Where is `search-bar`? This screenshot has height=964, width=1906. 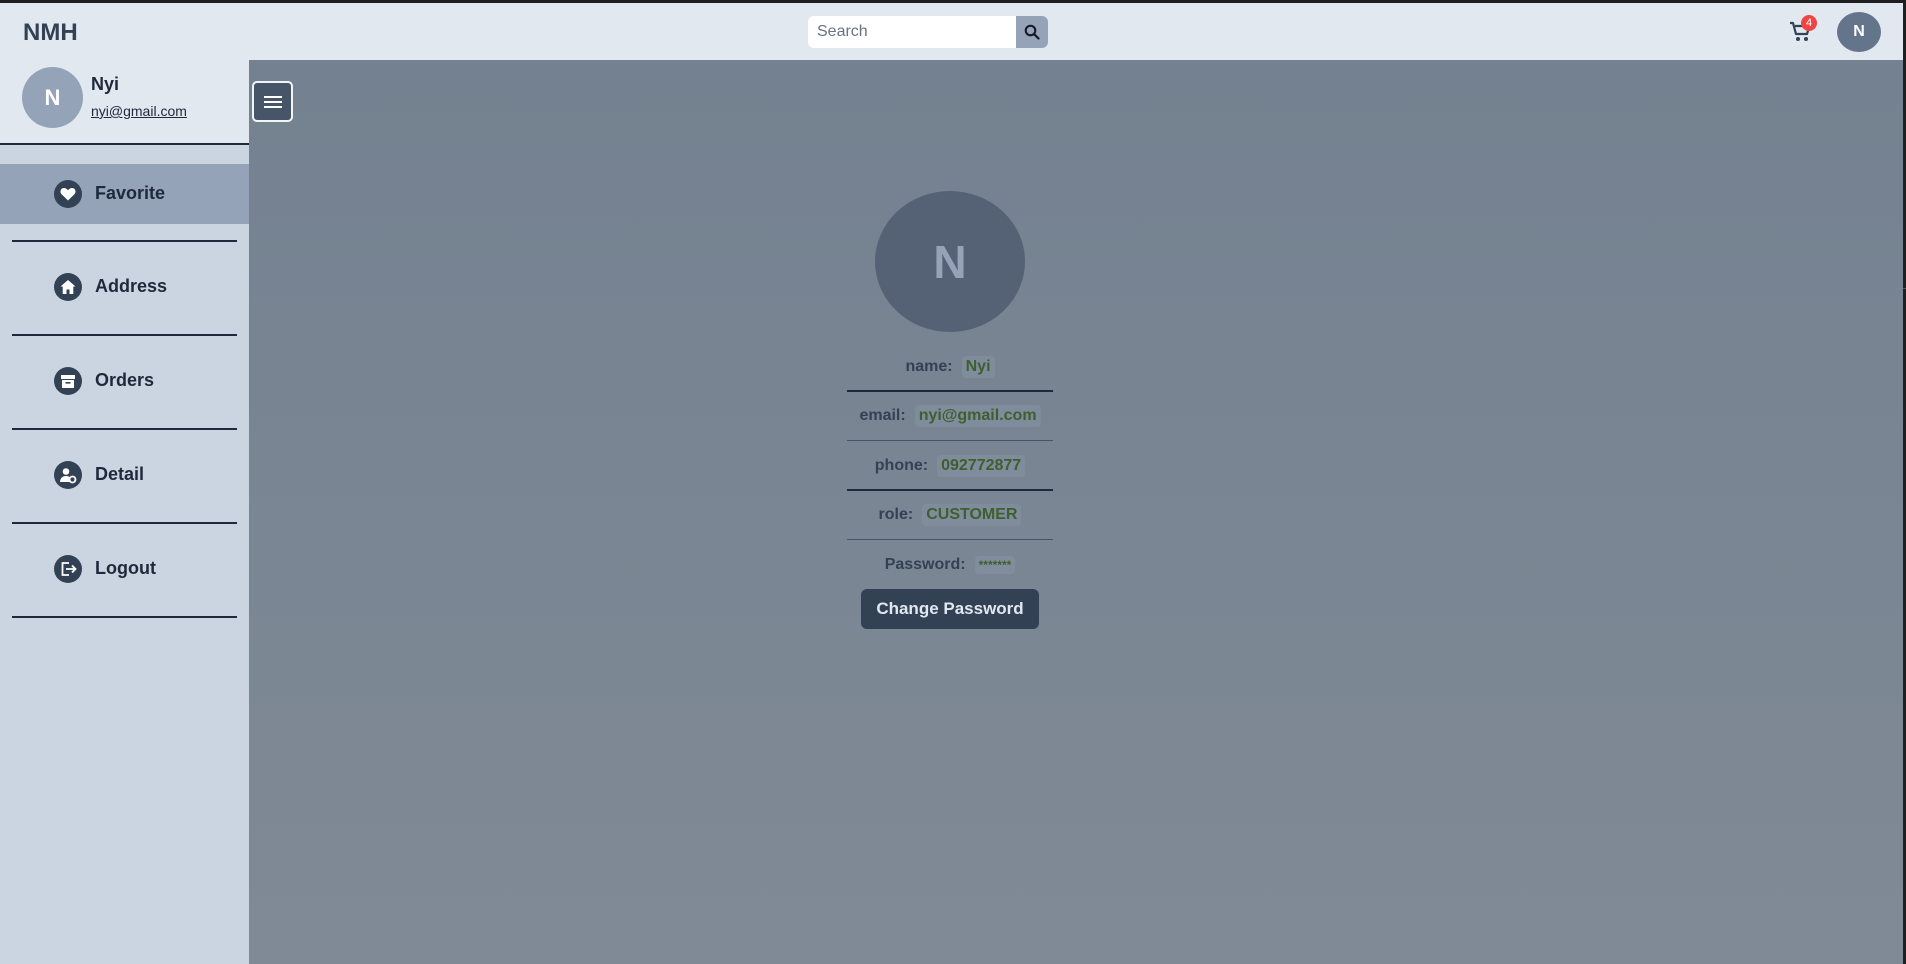
search-bar is located at coordinates (928, 32).